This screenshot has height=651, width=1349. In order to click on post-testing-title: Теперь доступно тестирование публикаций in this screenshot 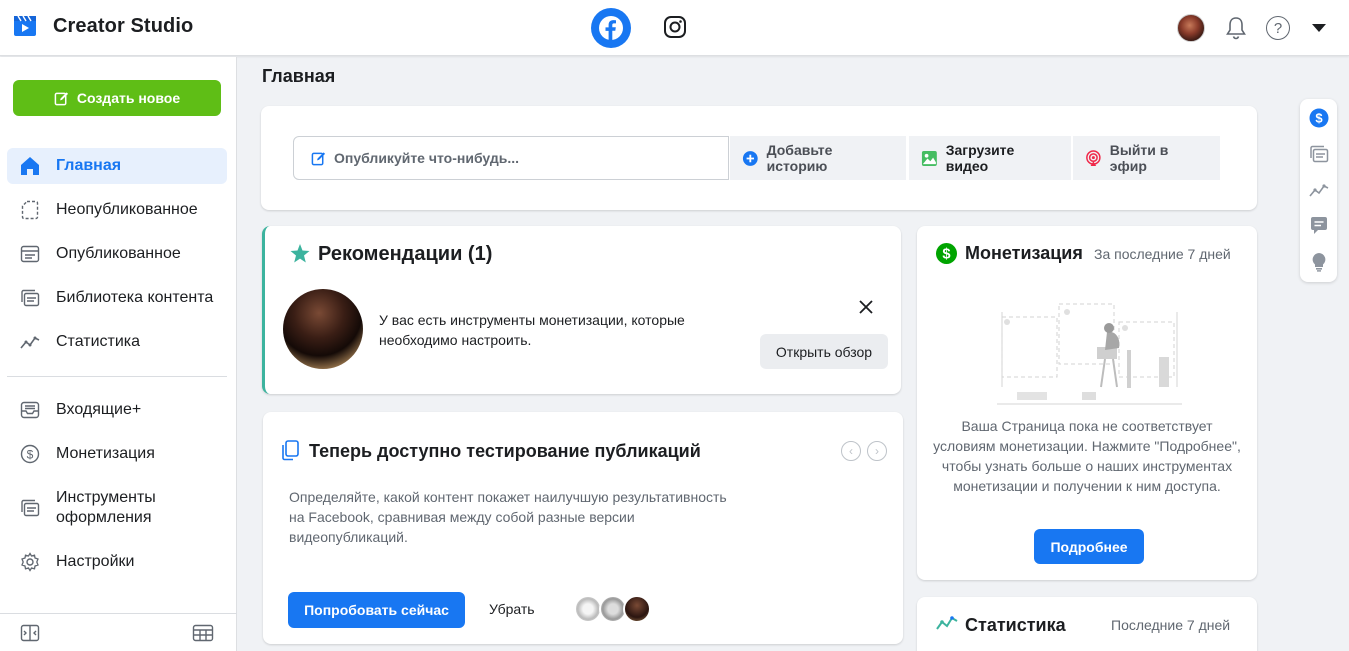, I will do `click(505, 451)`.